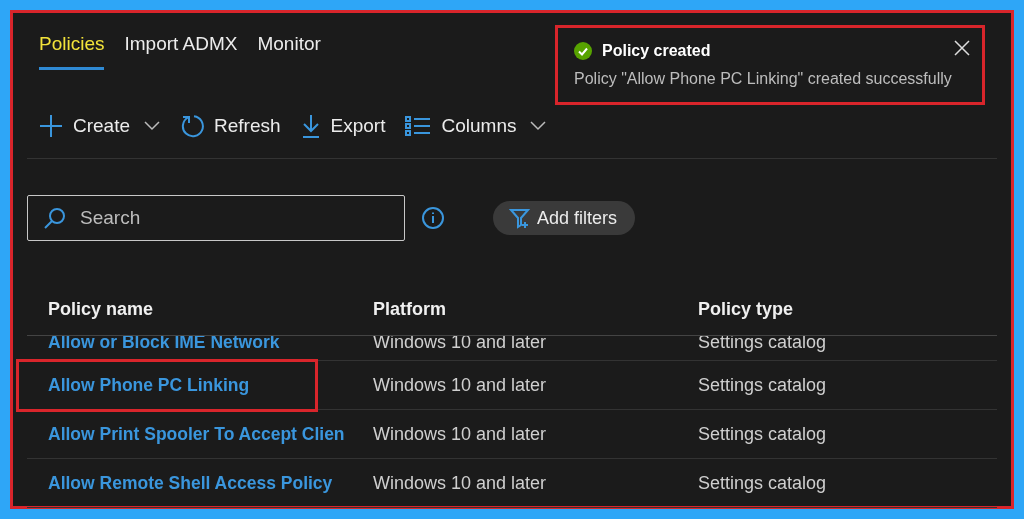  I want to click on tab: Policies, so click(72, 49).